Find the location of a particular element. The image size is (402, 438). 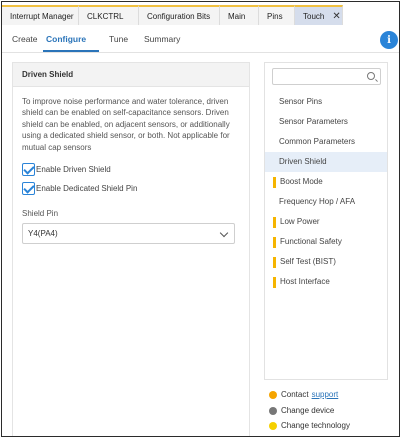

enable-driven-shield-checkbox: Enable Driven Shield is located at coordinates (66, 169).